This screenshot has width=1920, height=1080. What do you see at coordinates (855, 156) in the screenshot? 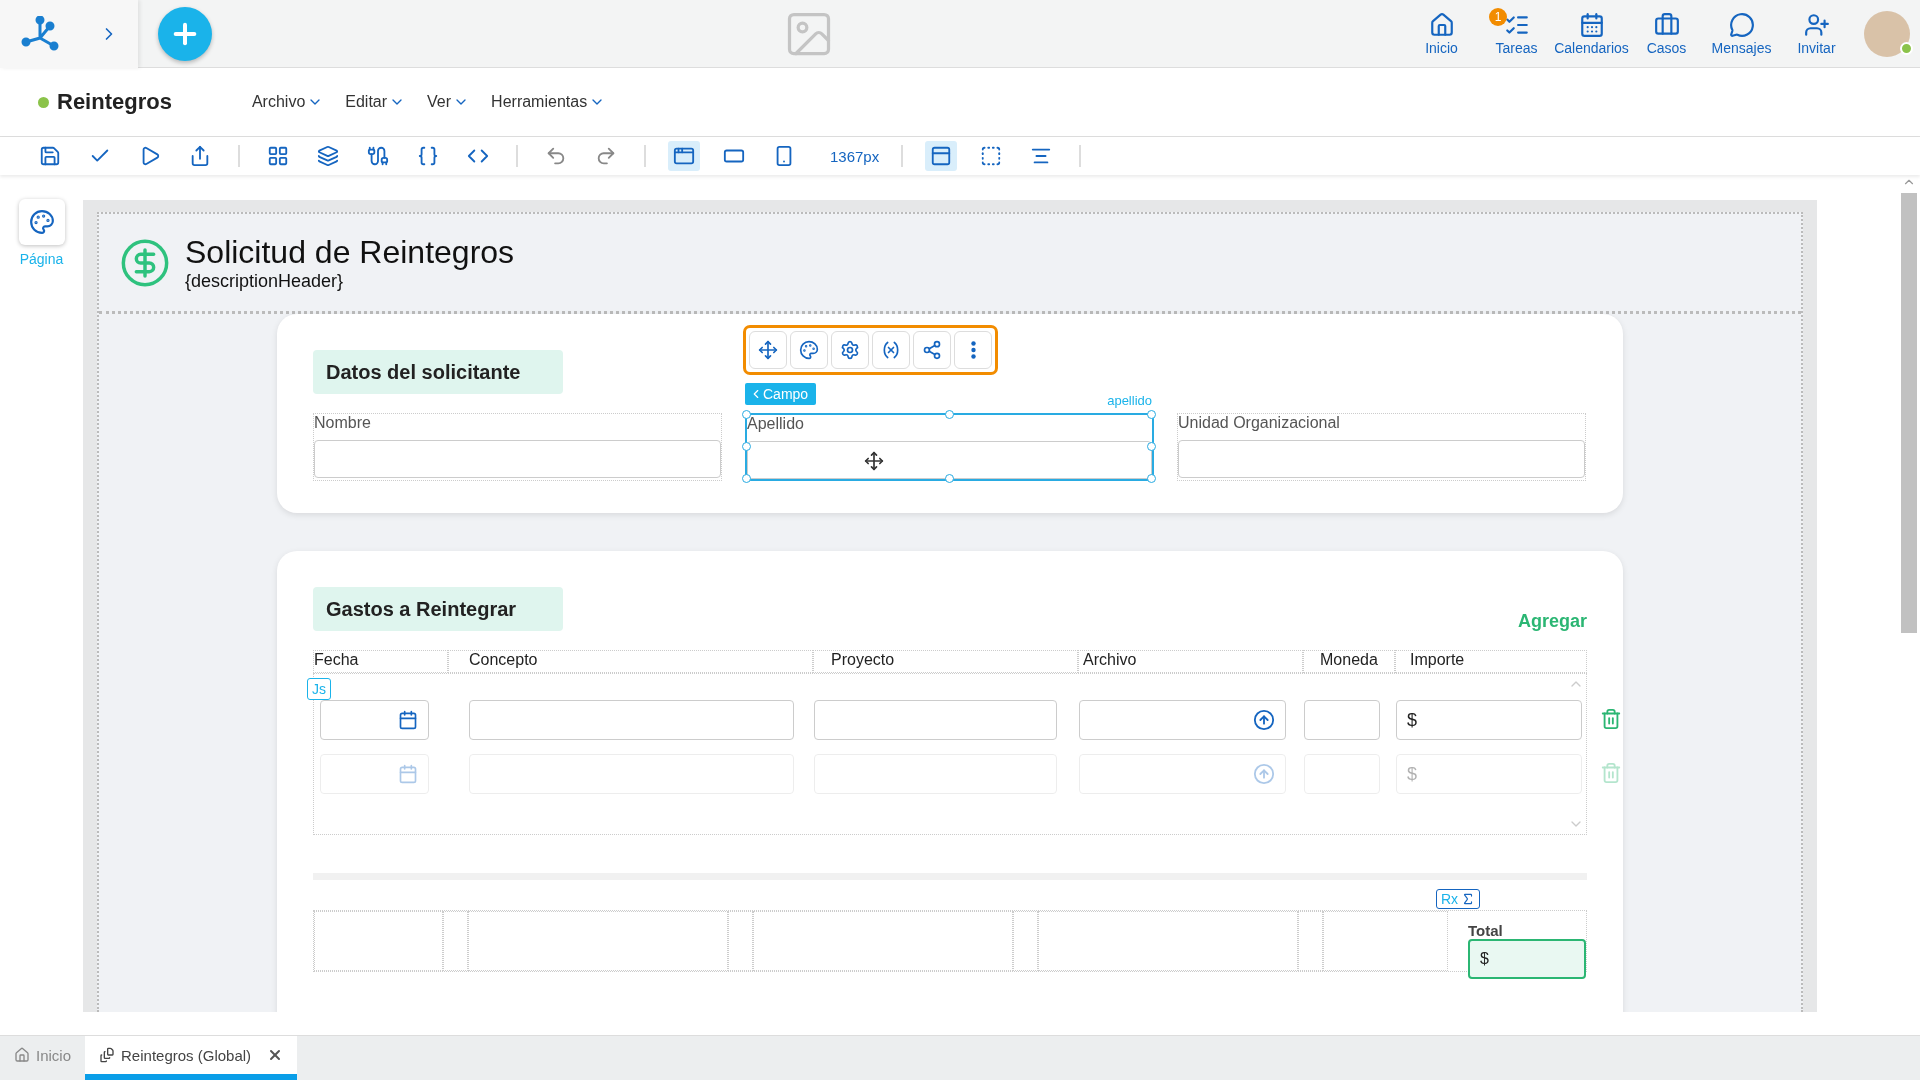
I see `width-value: 1367px` at bounding box center [855, 156].